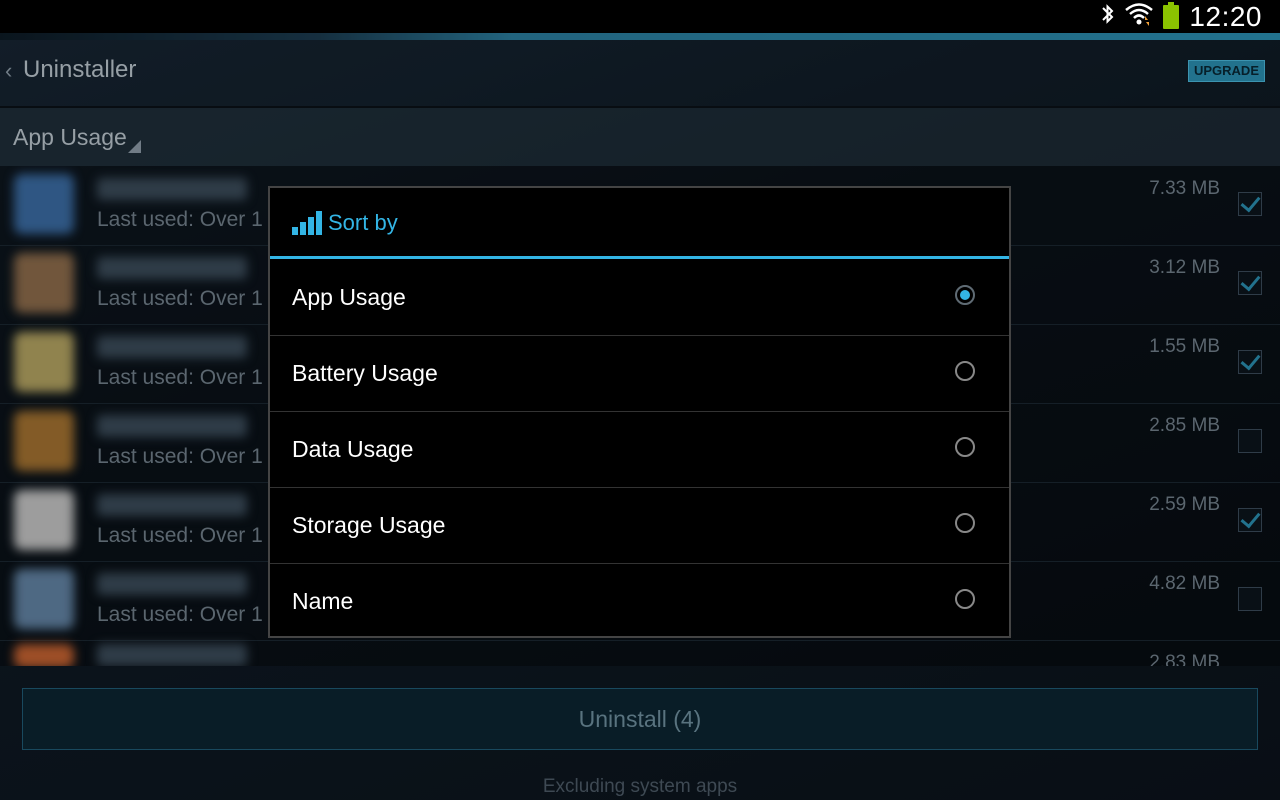  Describe the element at coordinates (639, 373) in the screenshot. I see `sort-option-battery-usage: Battery Usage` at that location.